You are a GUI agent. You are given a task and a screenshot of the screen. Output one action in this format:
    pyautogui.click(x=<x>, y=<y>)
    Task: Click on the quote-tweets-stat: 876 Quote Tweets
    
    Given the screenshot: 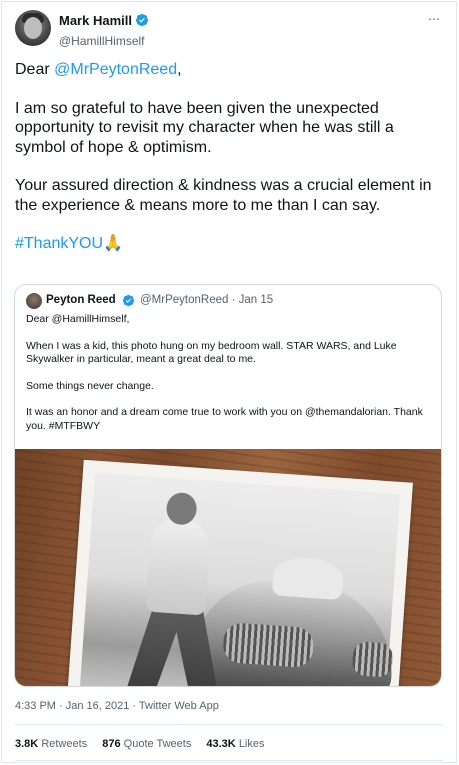 What is the action you would take?
    pyautogui.click(x=146, y=744)
    